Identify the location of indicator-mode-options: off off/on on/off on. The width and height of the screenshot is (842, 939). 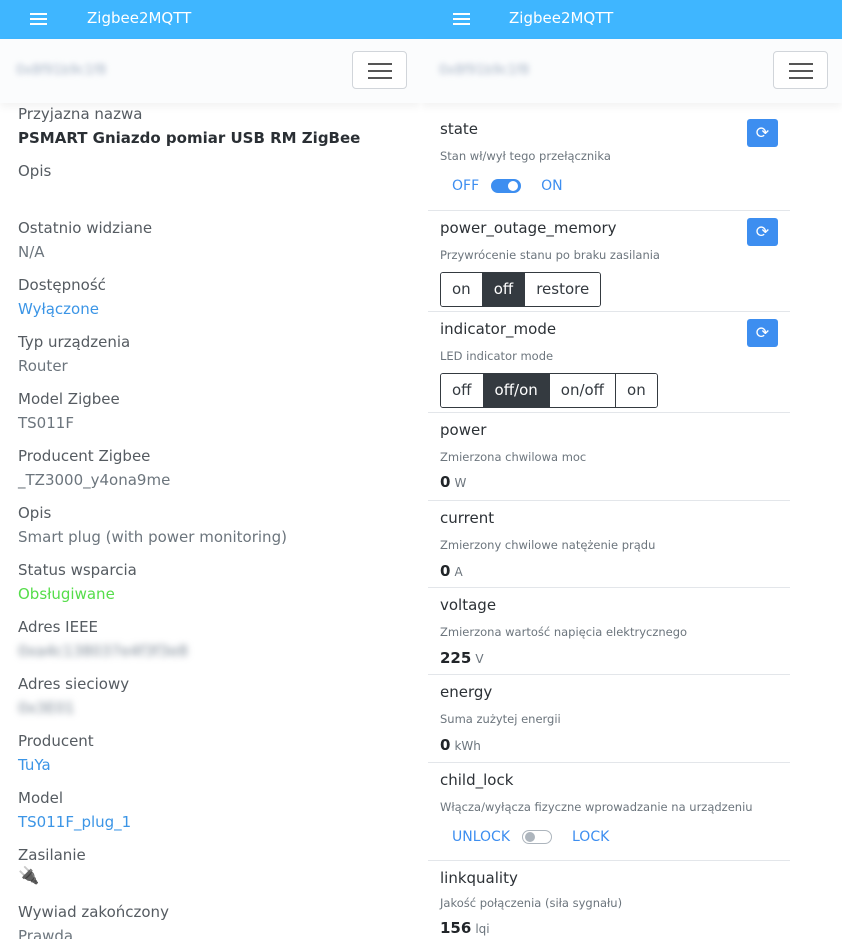
(549, 390).